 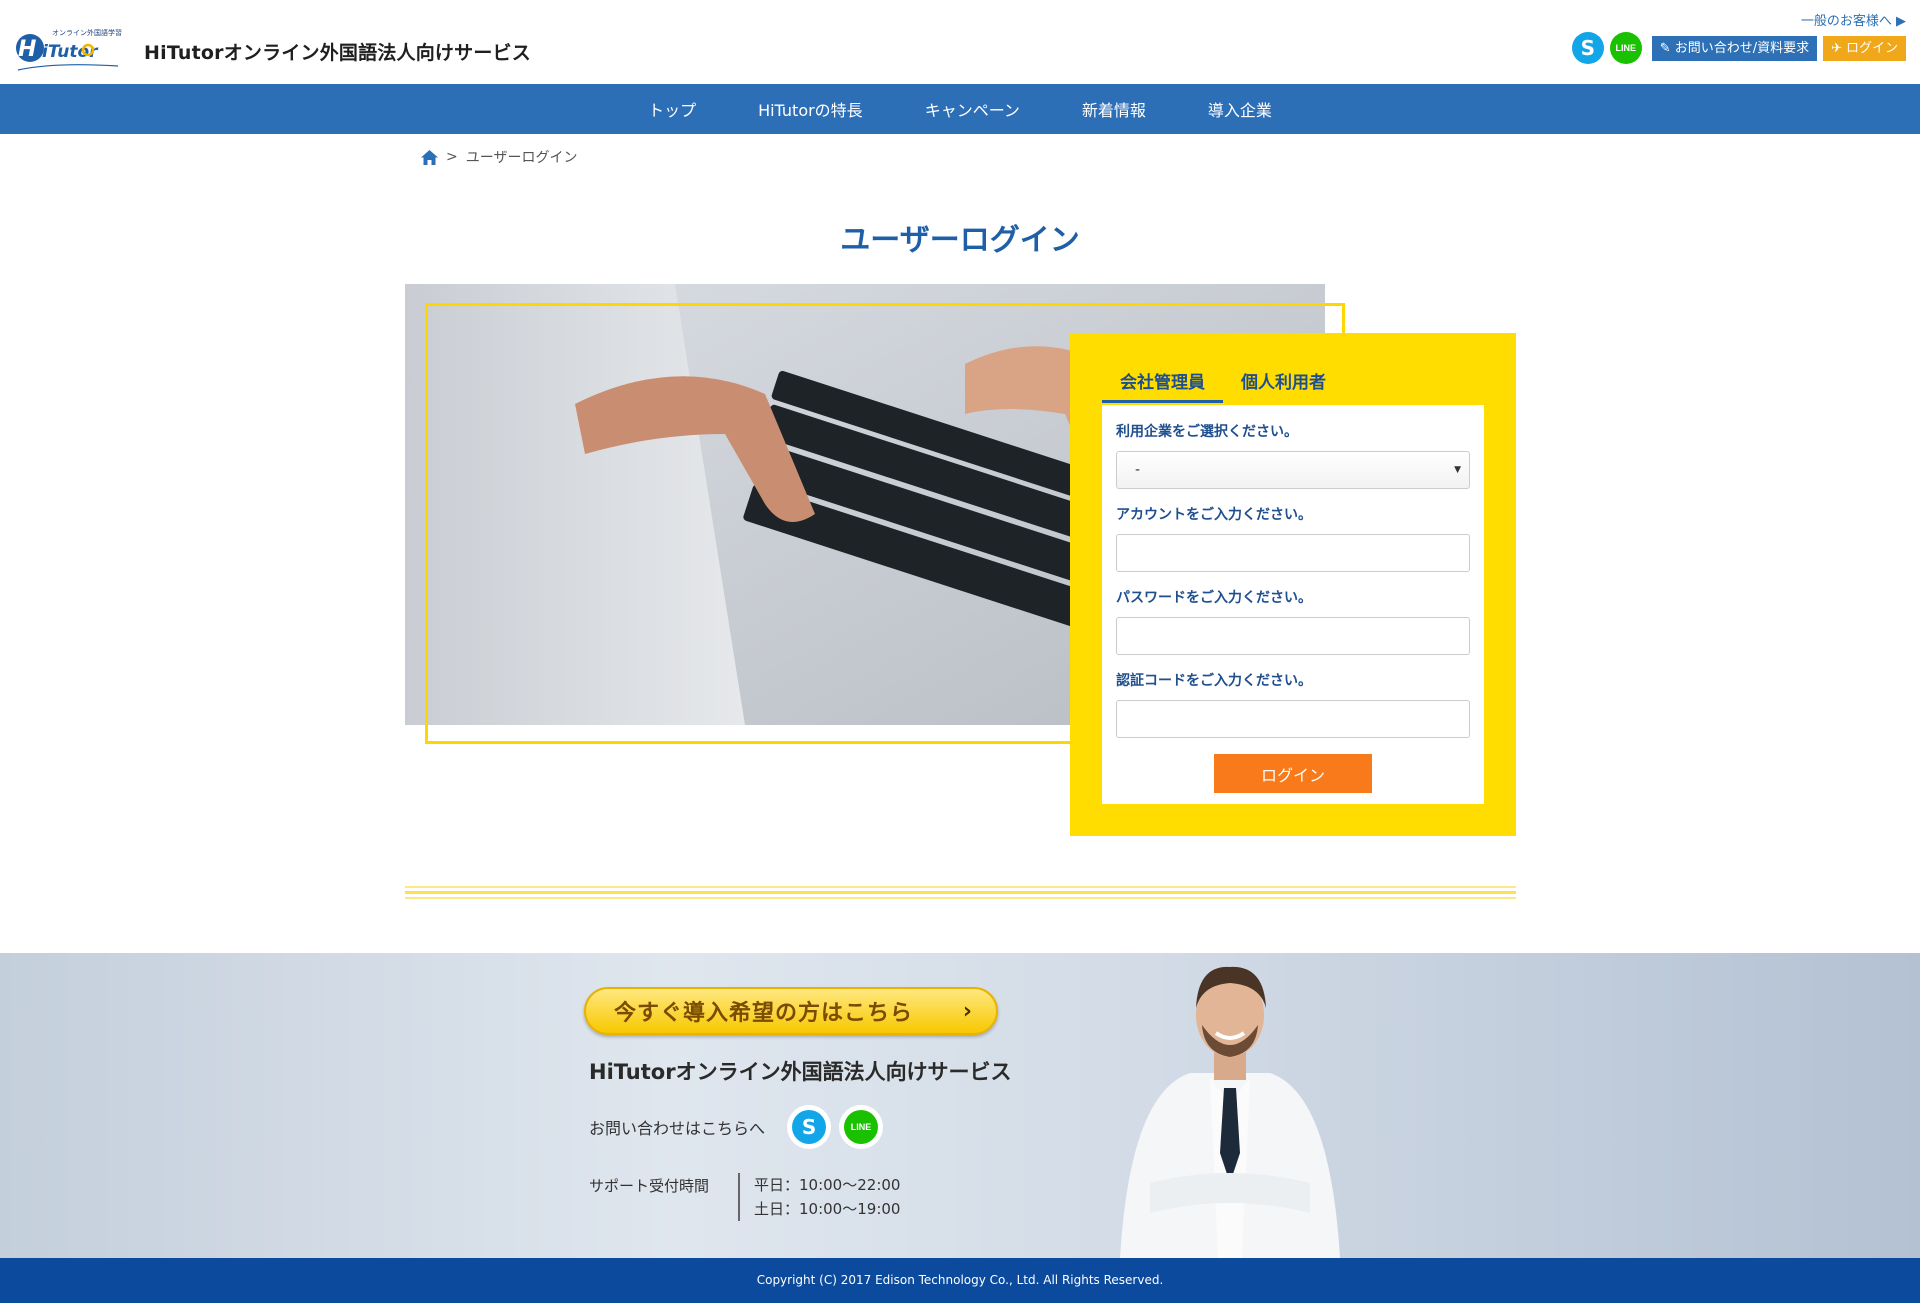 What do you see at coordinates (1214, 515) in the screenshot?
I see `account-label: アカウントをご入力ください。` at bounding box center [1214, 515].